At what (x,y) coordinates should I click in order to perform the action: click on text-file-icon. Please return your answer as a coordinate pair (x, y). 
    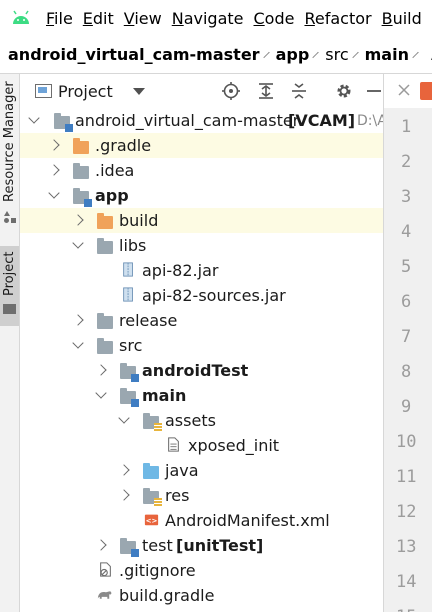
    Looking at the image, I should click on (173, 444).